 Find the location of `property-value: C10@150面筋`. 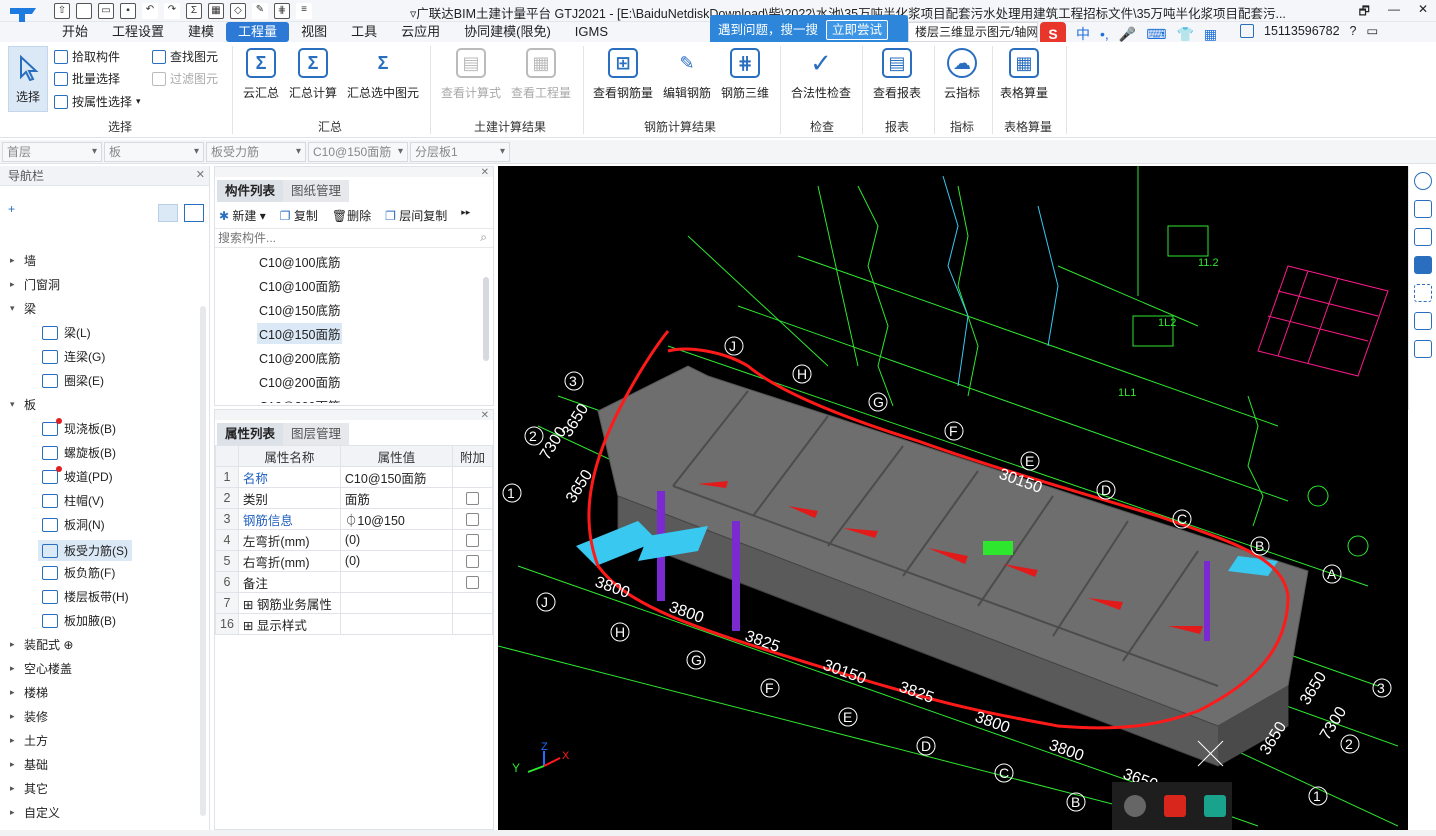

property-value: C10@150面筋 is located at coordinates (396, 477).